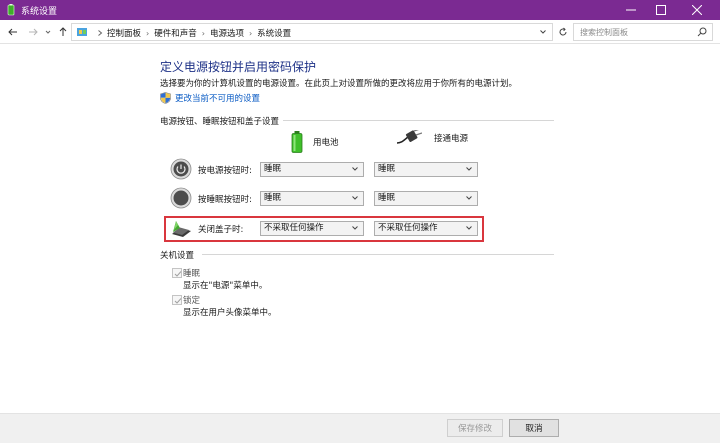 The height and width of the screenshot is (443, 720). I want to click on back-arrow-icon, so click(12, 32).